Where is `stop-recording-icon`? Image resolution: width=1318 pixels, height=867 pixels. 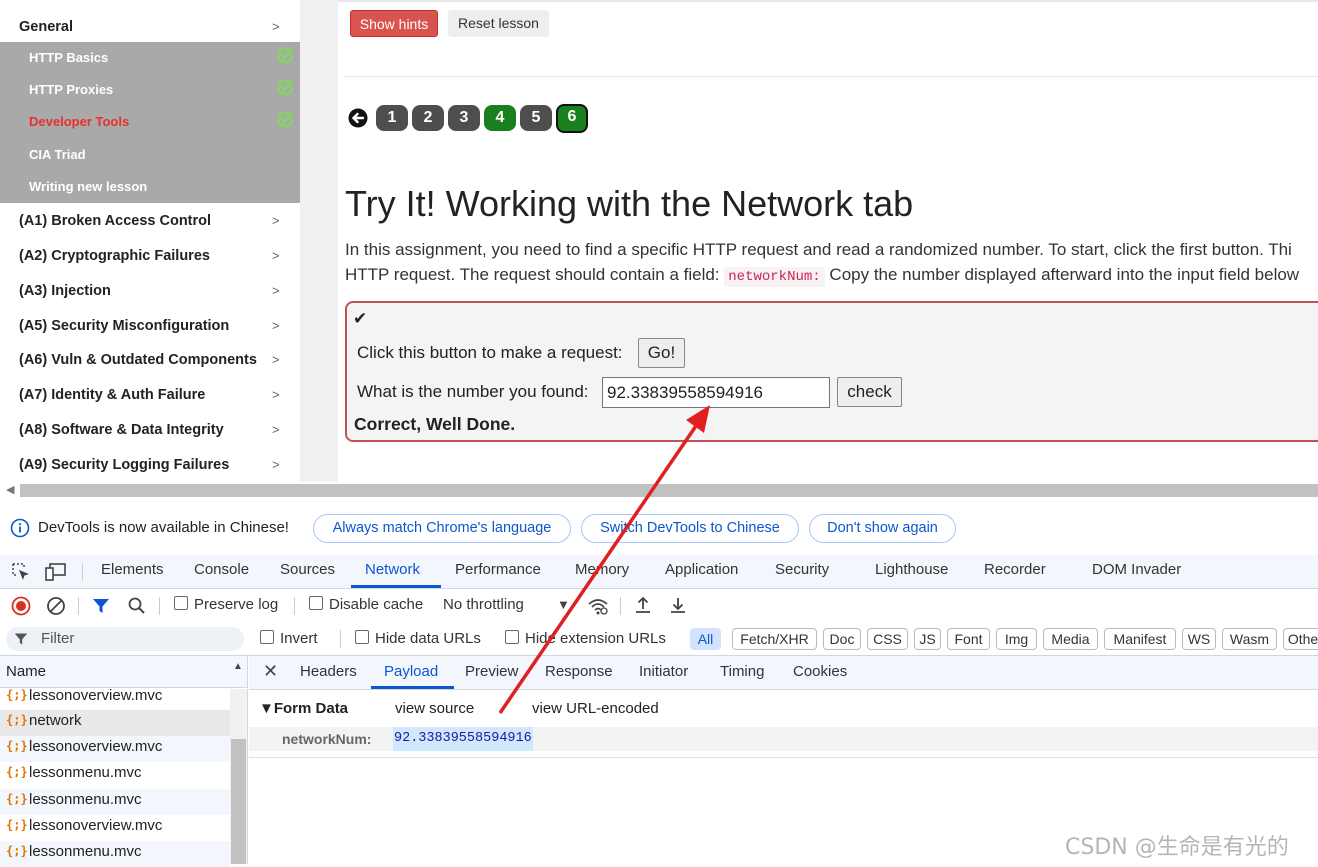 stop-recording-icon is located at coordinates (21, 606).